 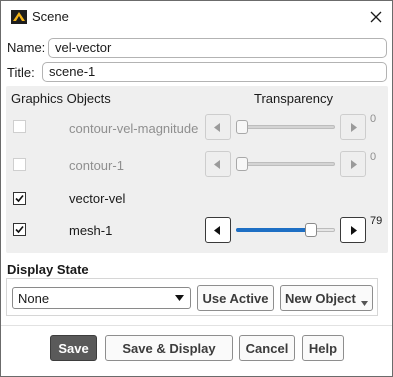 What do you see at coordinates (217, 48) in the screenshot?
I see `name-field: vel-vector` at bounding box center [217, 48].